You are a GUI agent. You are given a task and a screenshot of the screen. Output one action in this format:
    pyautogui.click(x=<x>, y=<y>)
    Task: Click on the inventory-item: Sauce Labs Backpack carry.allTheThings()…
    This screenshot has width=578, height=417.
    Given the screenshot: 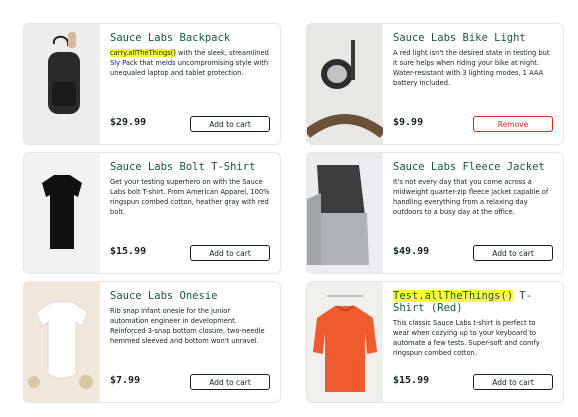 What is the action you would take?
    pyautogui.click(x=152, y=84)
    